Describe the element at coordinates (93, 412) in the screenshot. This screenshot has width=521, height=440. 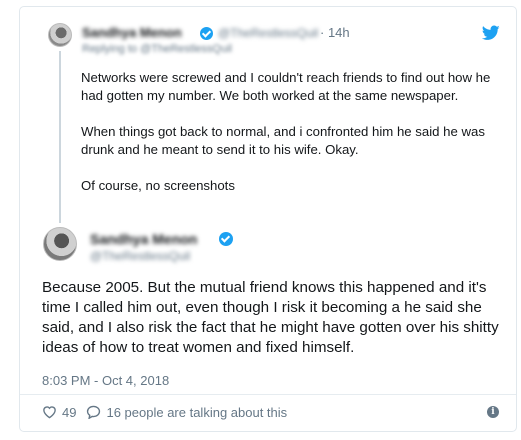
I see `comment-bubble-icon` at that location.